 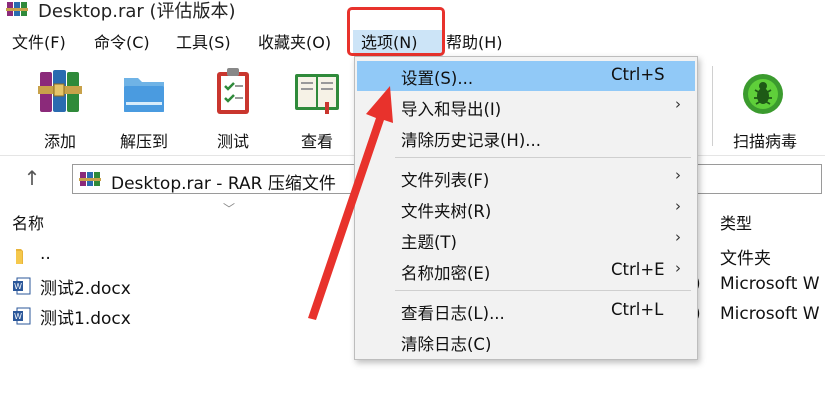 I want to click on menu-file: 文件(F), so click(x=39, y=43).